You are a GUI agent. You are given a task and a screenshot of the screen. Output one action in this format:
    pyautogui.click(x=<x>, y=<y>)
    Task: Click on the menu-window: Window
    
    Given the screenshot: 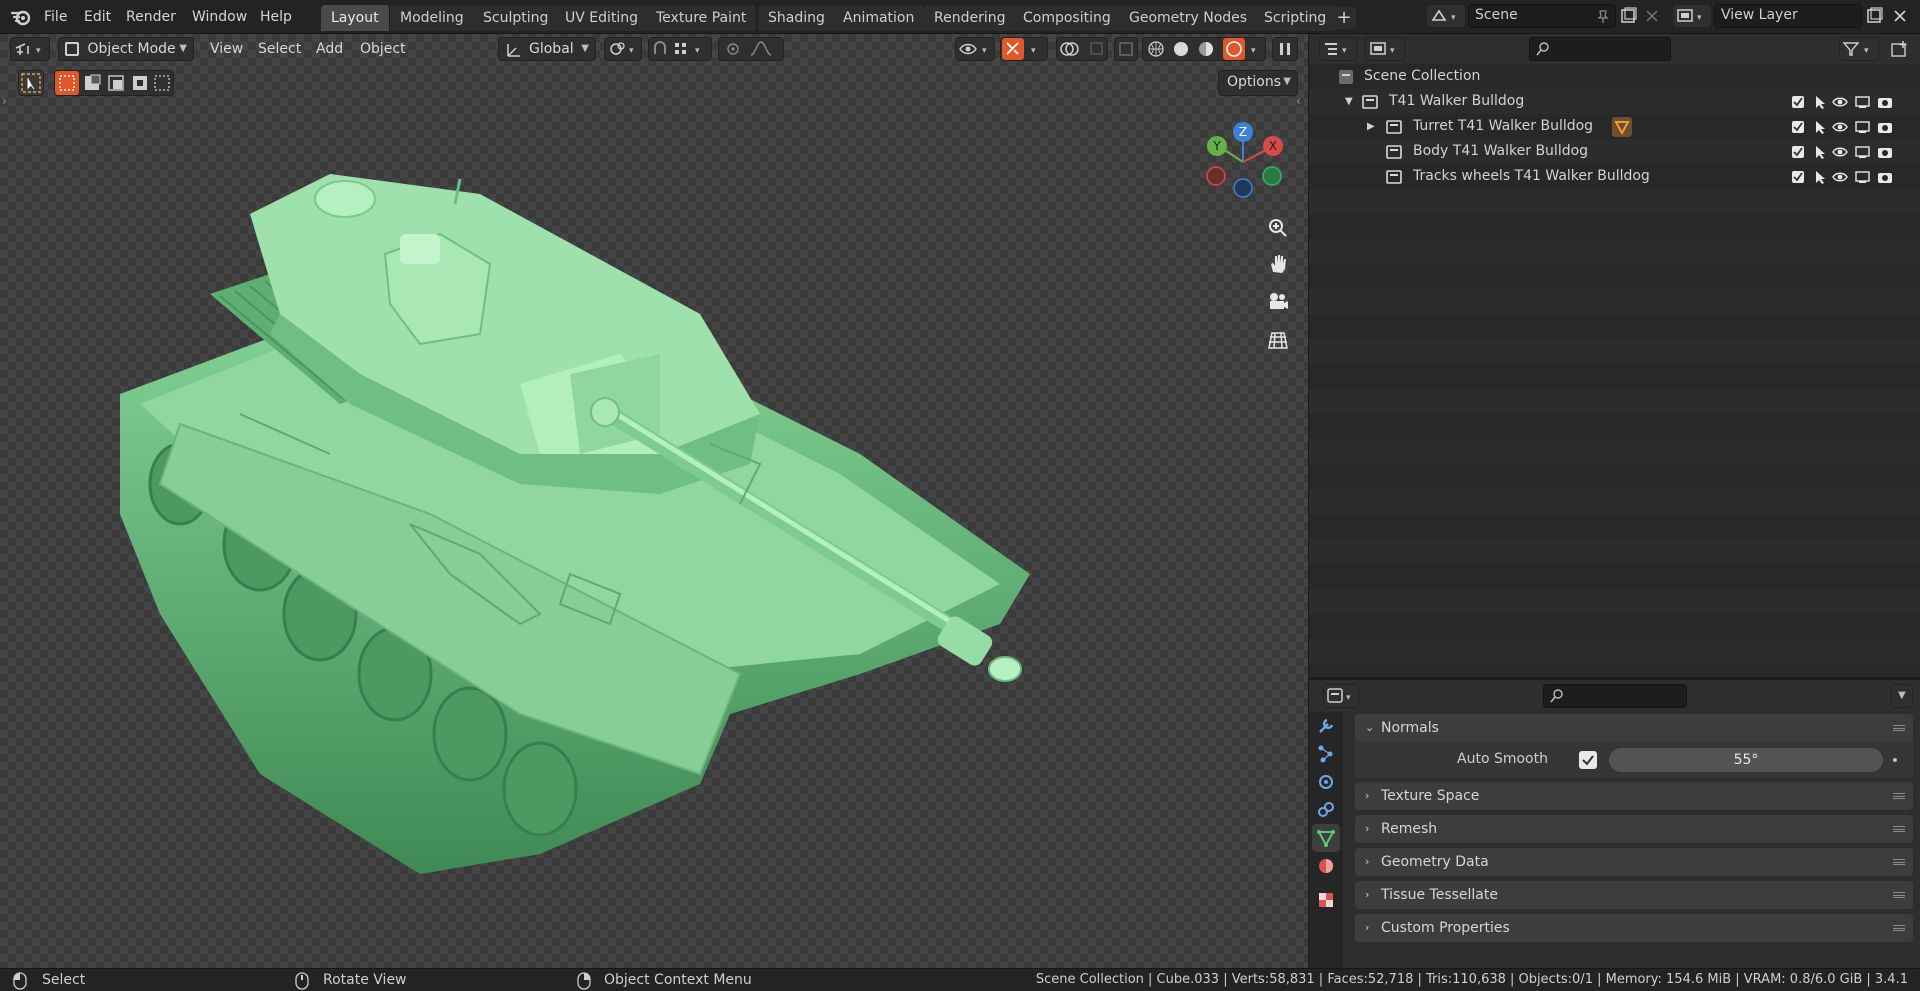 What is the action you would take?
    pyautogui.click(x=219, y=17)
    